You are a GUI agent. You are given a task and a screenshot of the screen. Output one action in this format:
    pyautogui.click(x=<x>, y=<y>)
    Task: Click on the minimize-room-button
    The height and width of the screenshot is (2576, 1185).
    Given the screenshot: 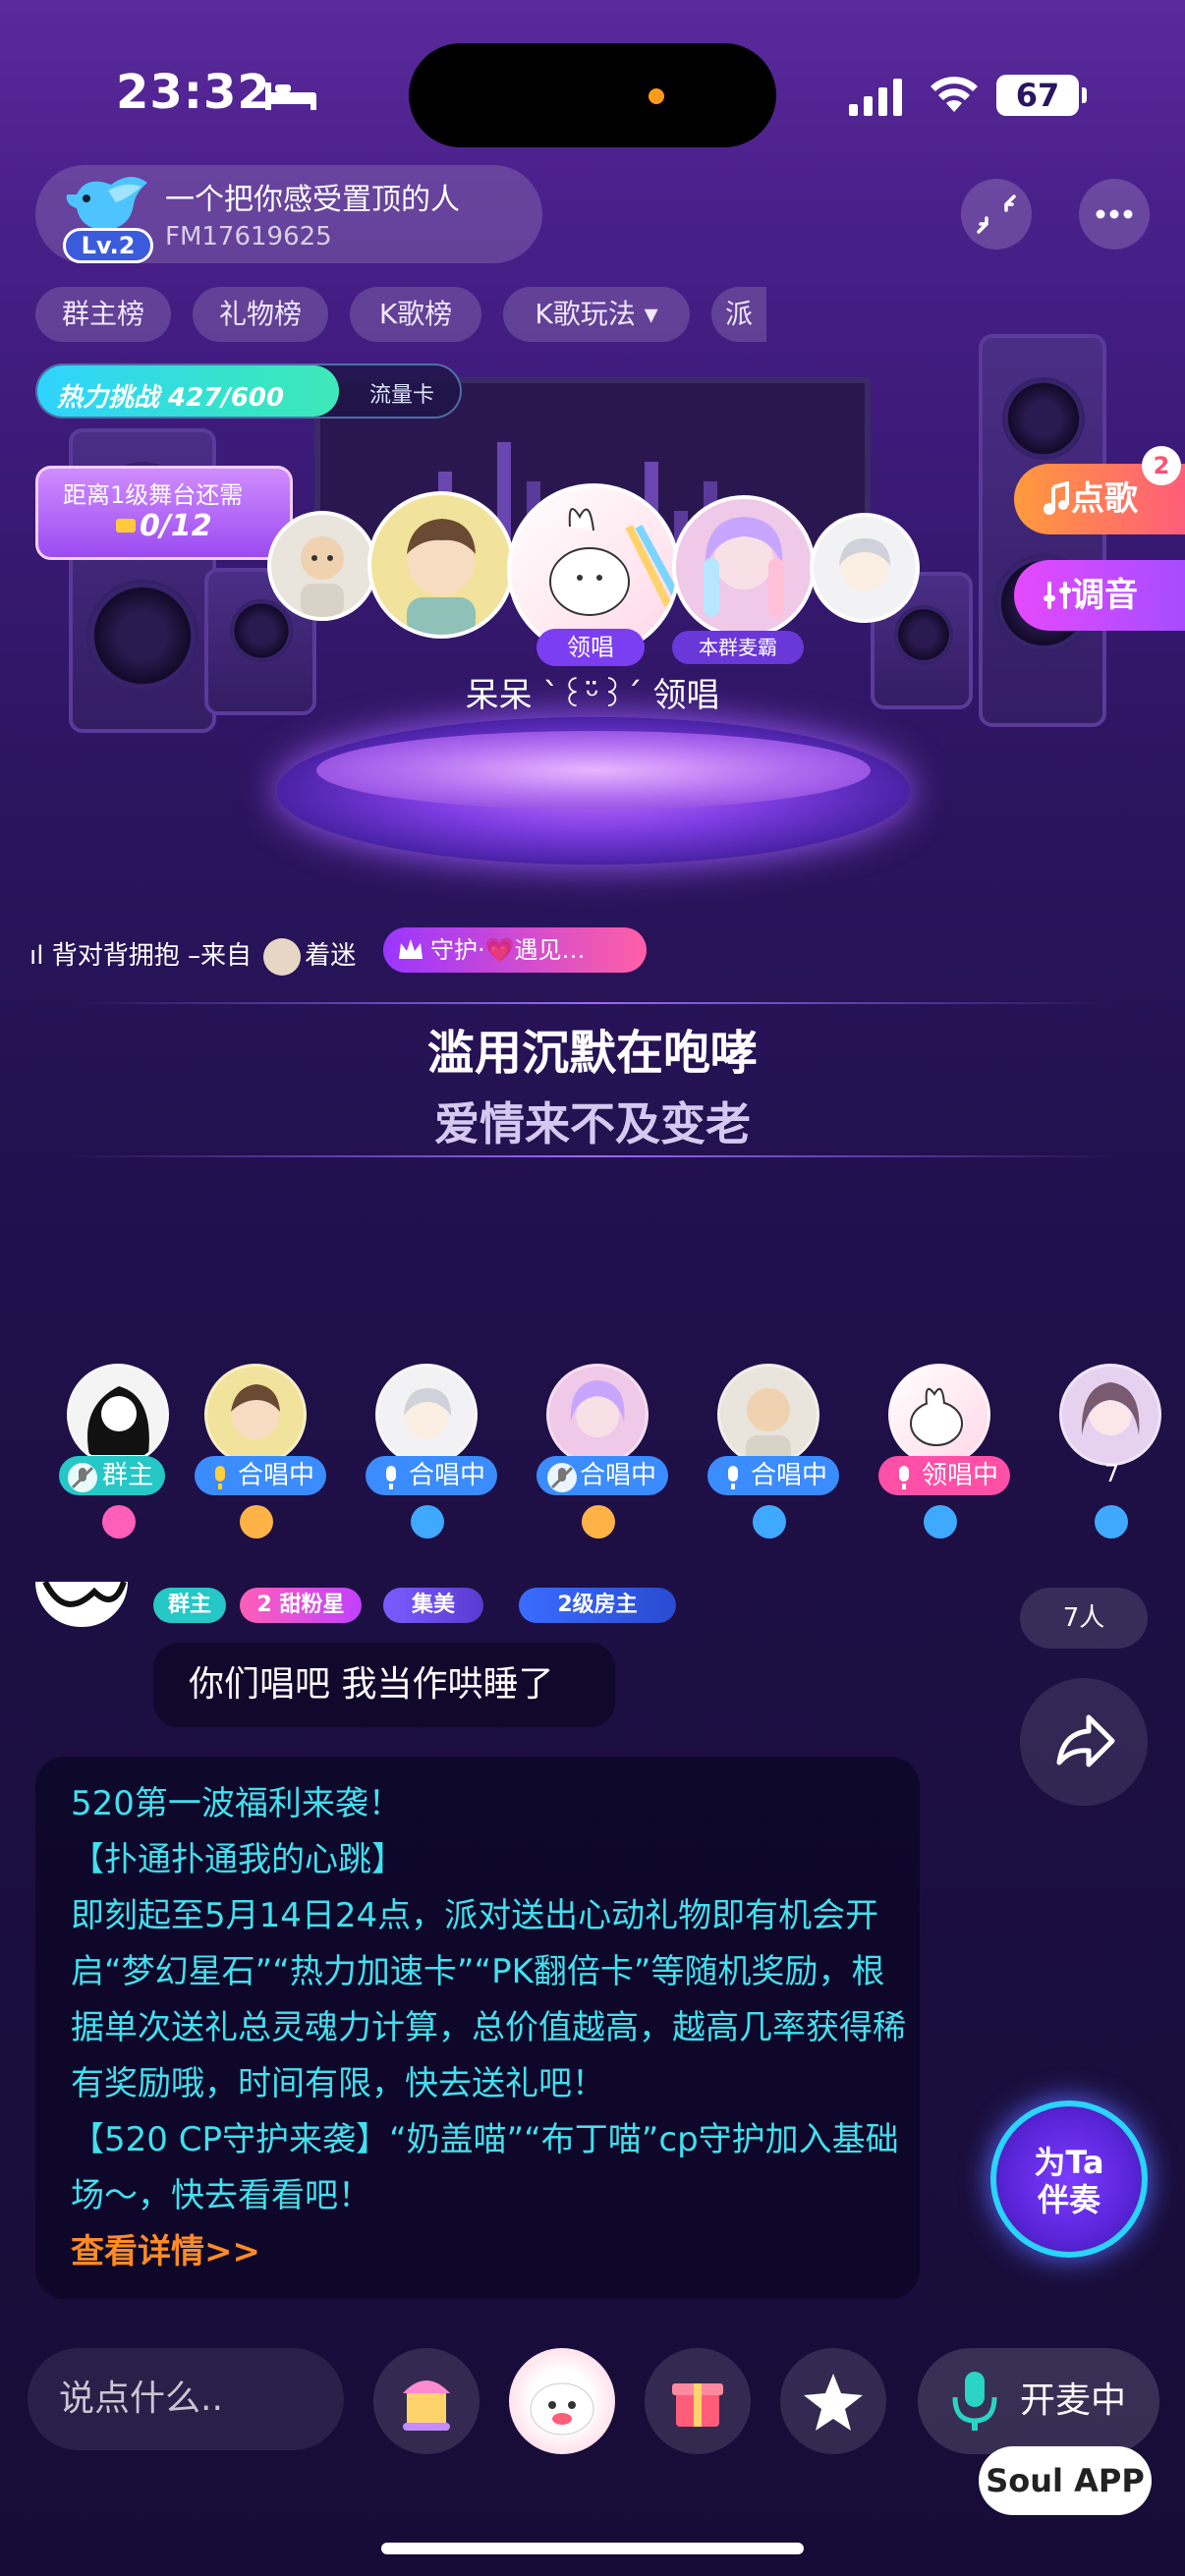 What is the action you would take?
    pyautogui.click(x=997, y=214)
    